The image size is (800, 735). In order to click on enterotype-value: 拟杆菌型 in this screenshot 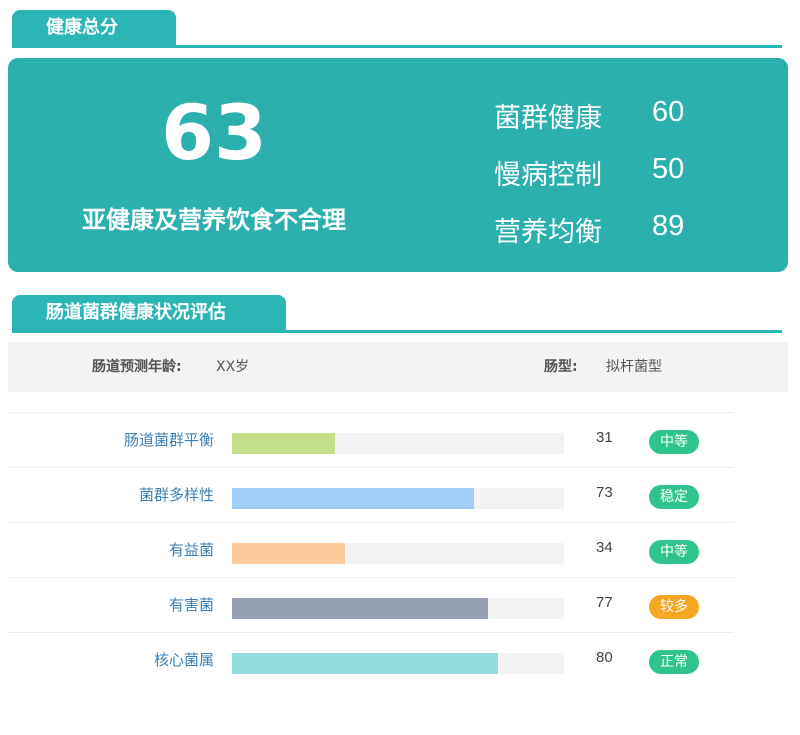, I will do `click(634, 367)`.